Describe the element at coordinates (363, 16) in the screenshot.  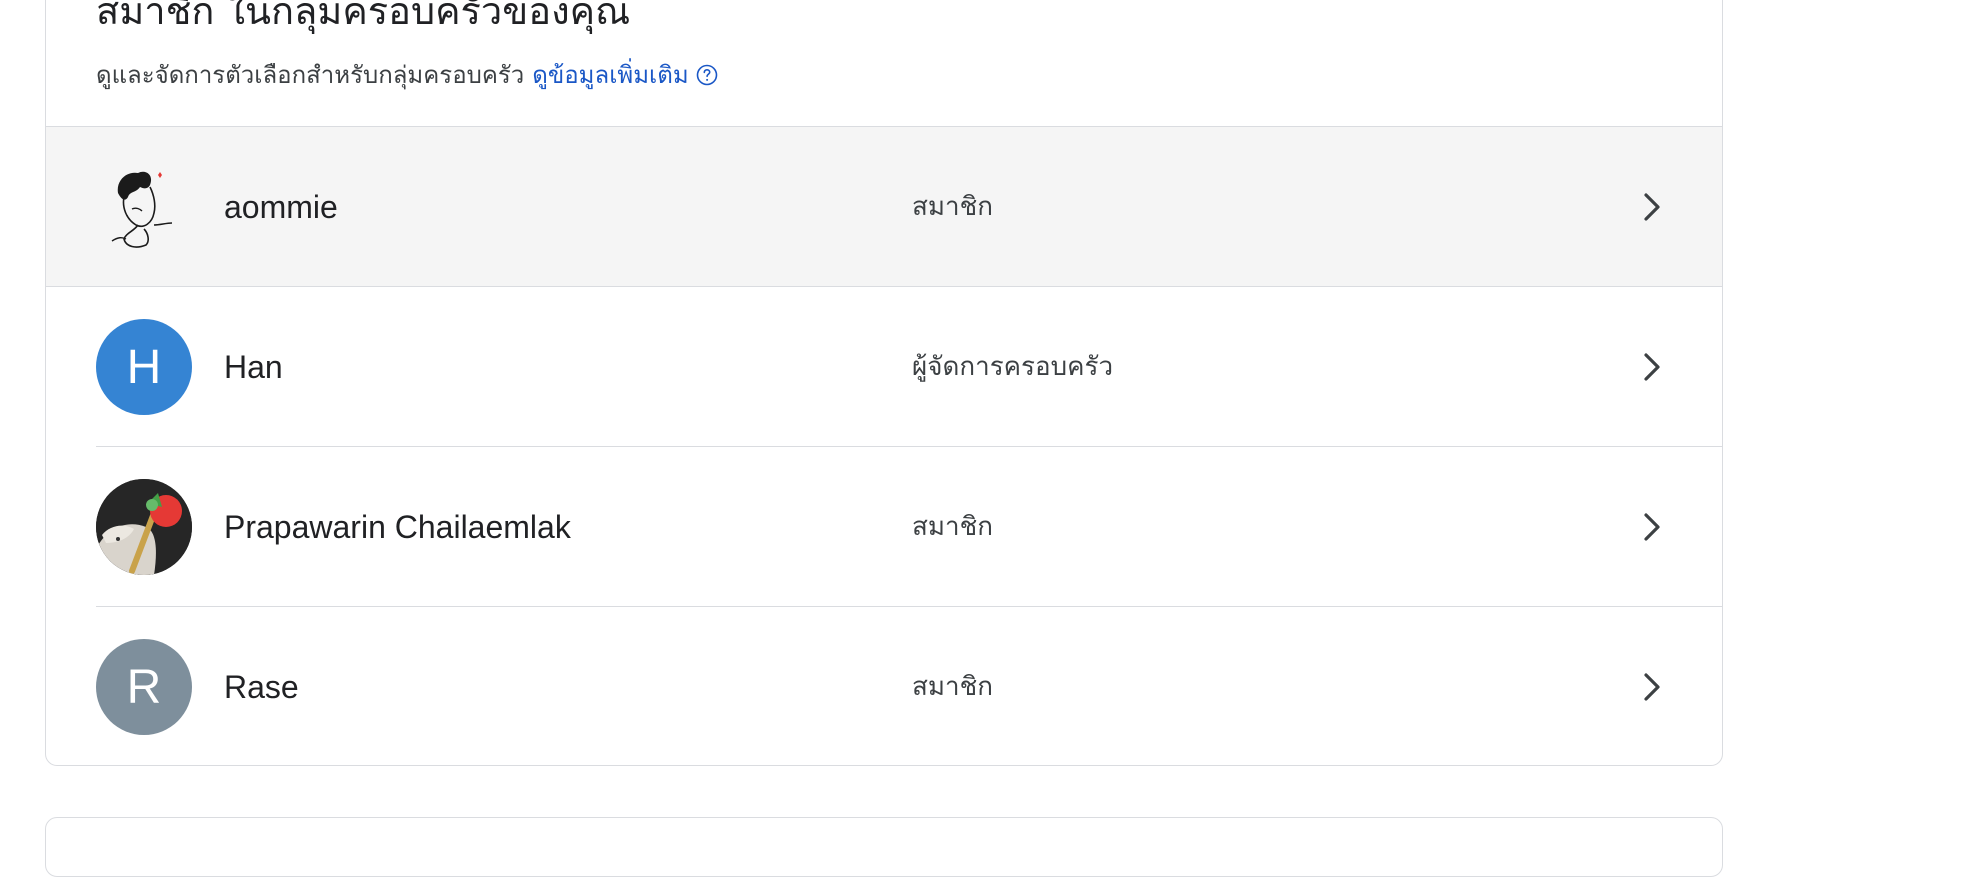
I see `page-title: สมาชิก ในกลุ่มครอบครัวของคุณ` at that location.